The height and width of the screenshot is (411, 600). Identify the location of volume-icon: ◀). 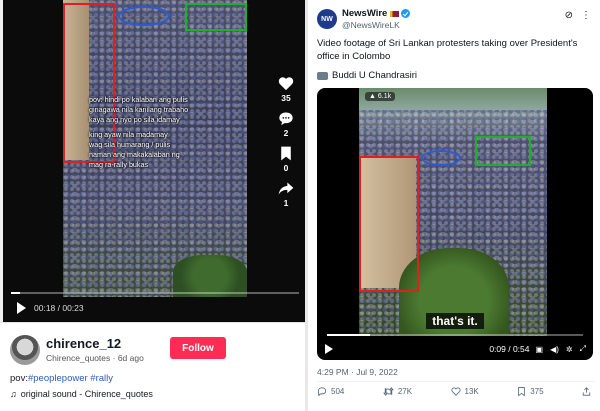
(554, 349).